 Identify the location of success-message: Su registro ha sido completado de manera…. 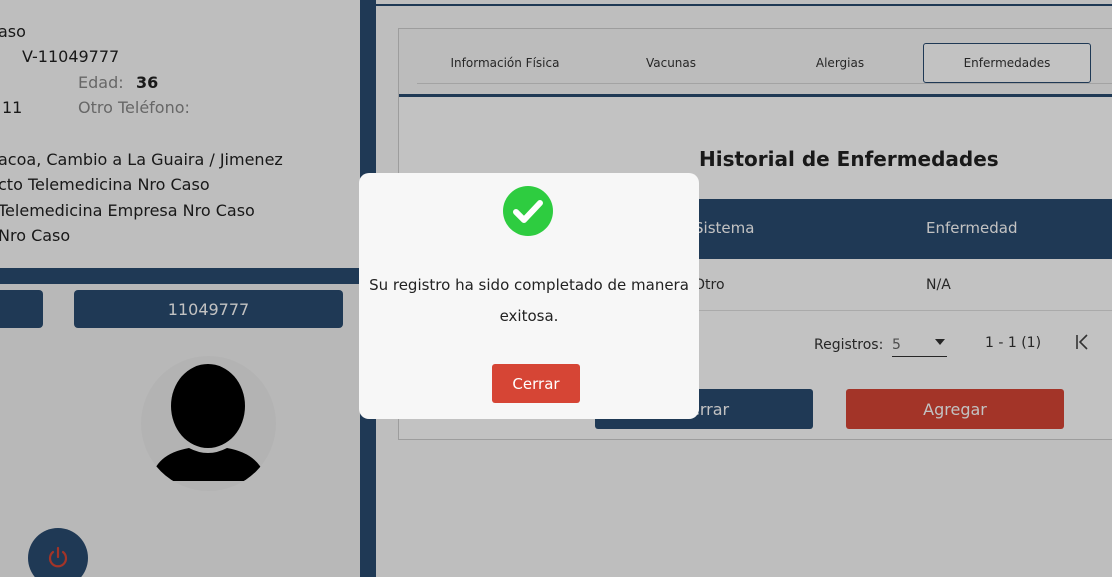
(529, 300).